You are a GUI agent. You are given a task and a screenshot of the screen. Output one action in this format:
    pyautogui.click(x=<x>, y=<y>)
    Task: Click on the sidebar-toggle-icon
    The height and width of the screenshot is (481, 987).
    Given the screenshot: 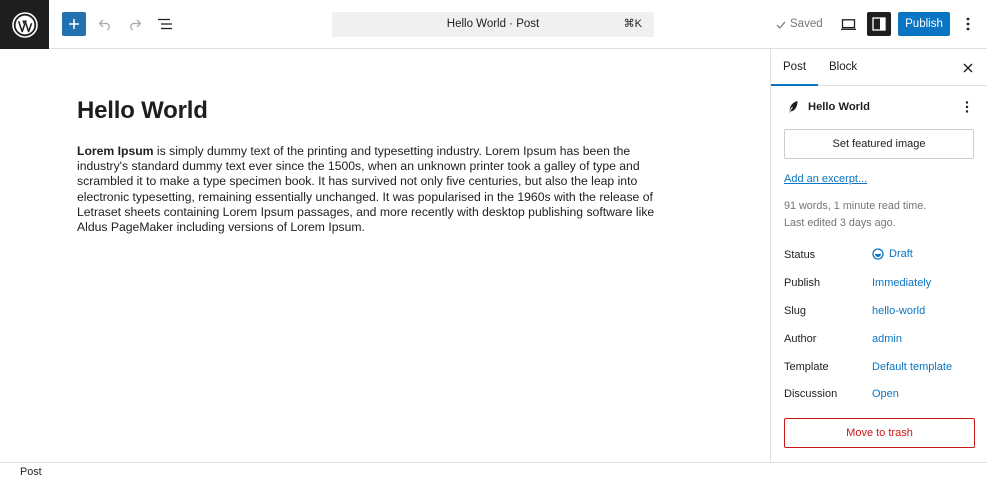 What is the action you would take?
    pyautogui.click(x=879, y=24)
    